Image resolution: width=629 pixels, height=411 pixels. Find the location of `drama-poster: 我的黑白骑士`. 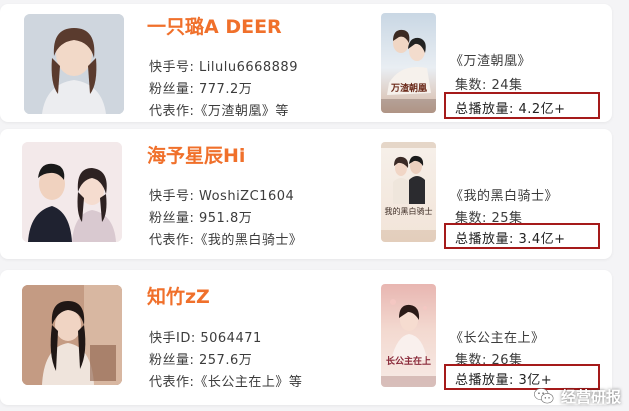

drama-poster: 我的黑白骑士 is located at coordinates (408, 192).